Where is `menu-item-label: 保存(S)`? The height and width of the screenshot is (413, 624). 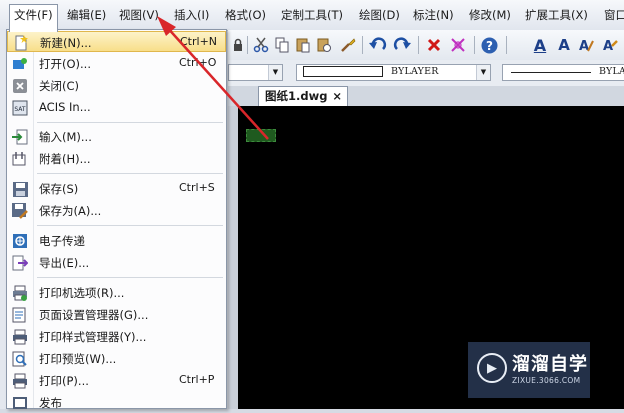
menu-item-label: 保存(S) is located at coordinates (59, 189).